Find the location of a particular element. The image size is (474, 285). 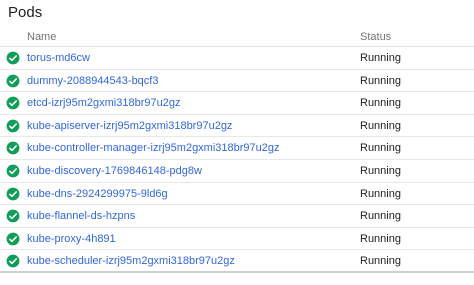

table-row: torus-md6cw Running is located at coordinates (237, 58).